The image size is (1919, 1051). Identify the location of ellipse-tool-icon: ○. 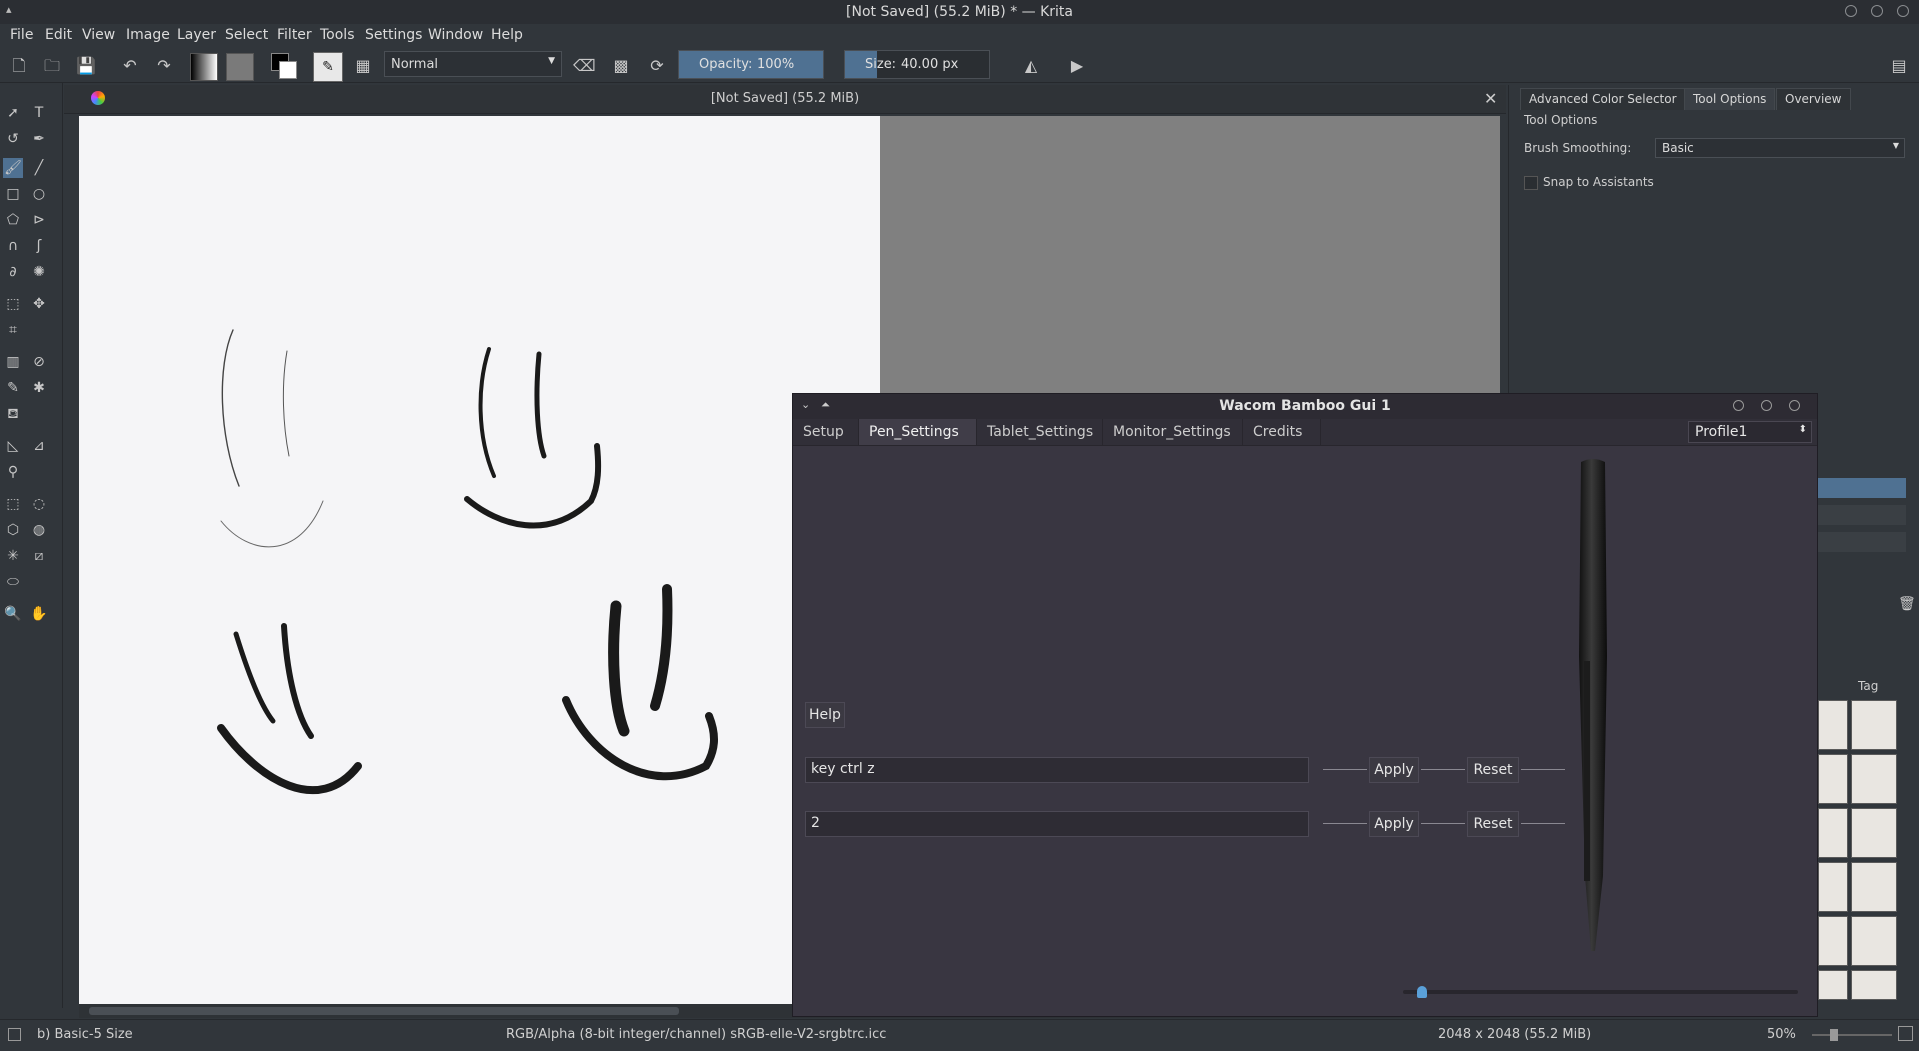
(39, 194).